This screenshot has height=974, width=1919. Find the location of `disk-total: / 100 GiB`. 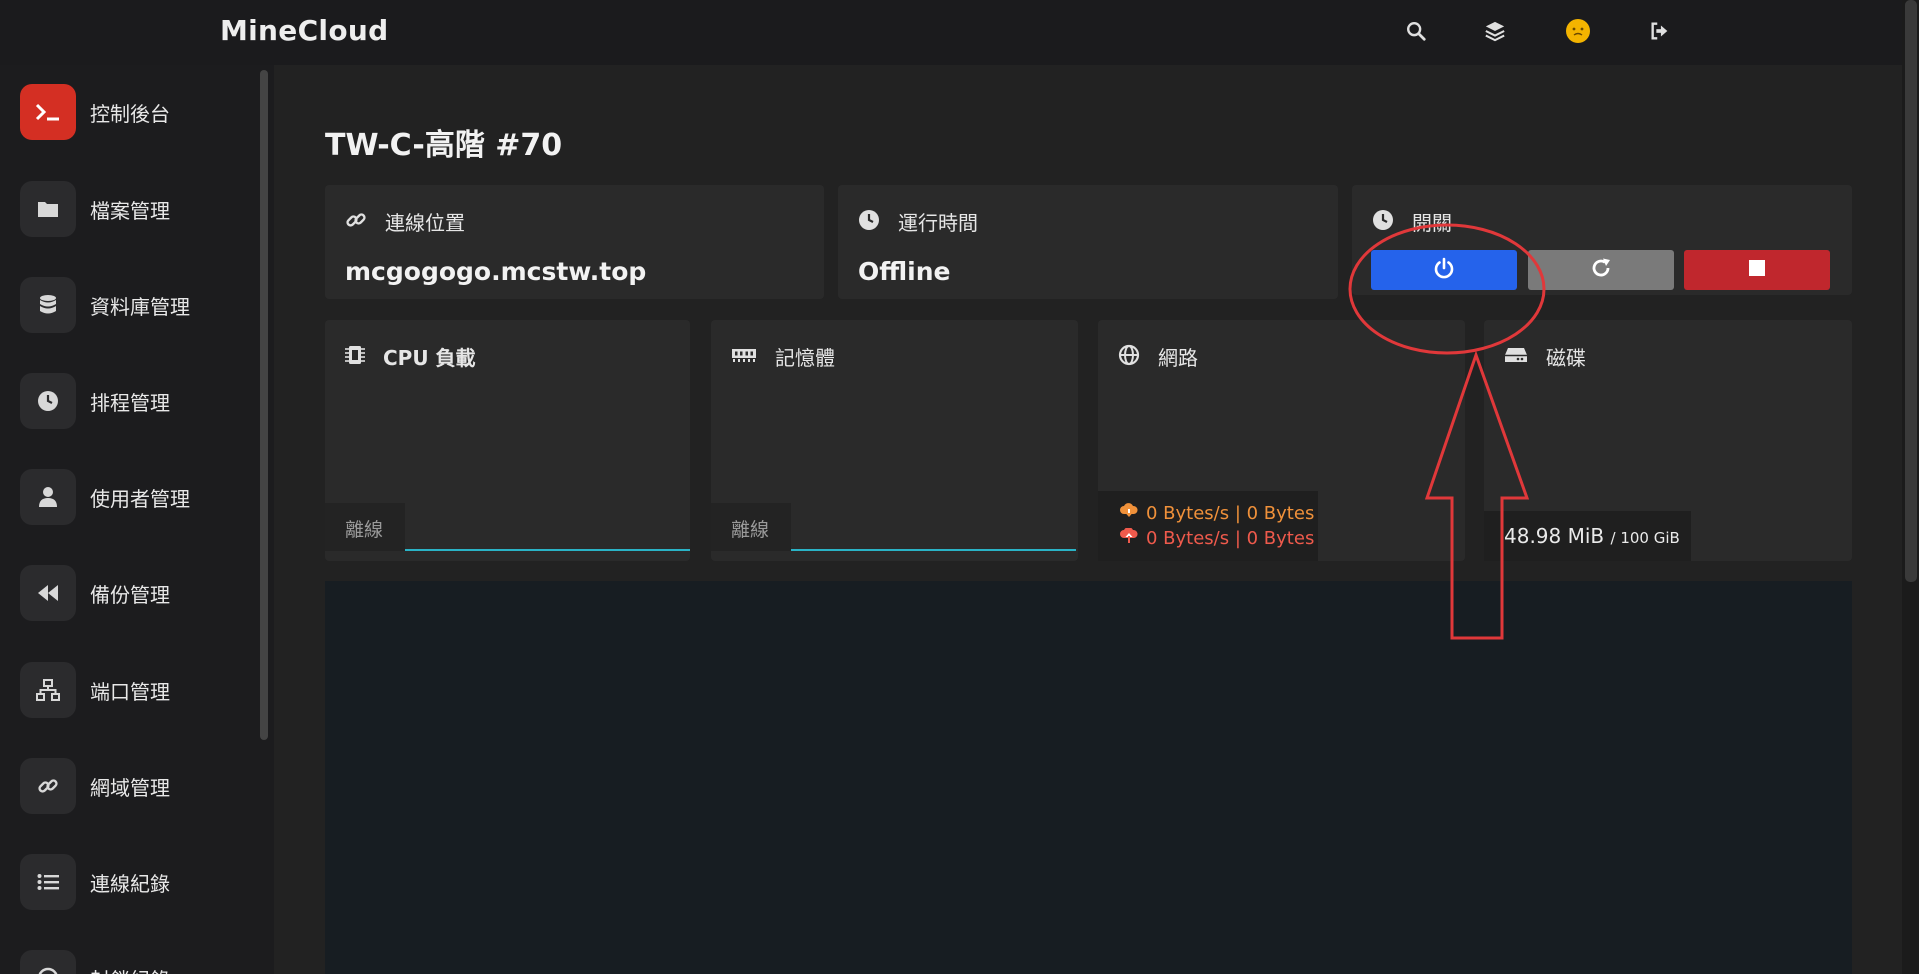

disk-total: / 100 GiB is located at coordinates (1645, 538).